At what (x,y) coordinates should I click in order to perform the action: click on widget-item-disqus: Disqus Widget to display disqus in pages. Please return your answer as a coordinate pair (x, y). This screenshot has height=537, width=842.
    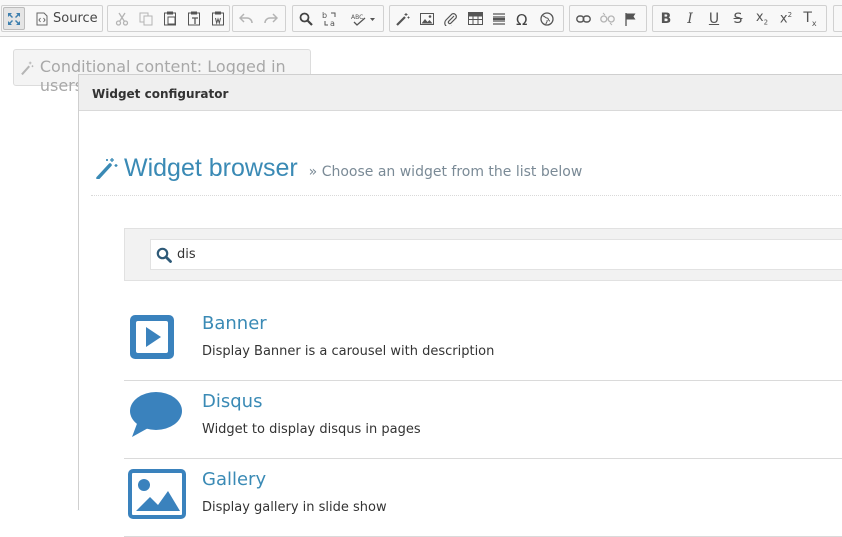
    Looking at the image, I should click on (483, 420).